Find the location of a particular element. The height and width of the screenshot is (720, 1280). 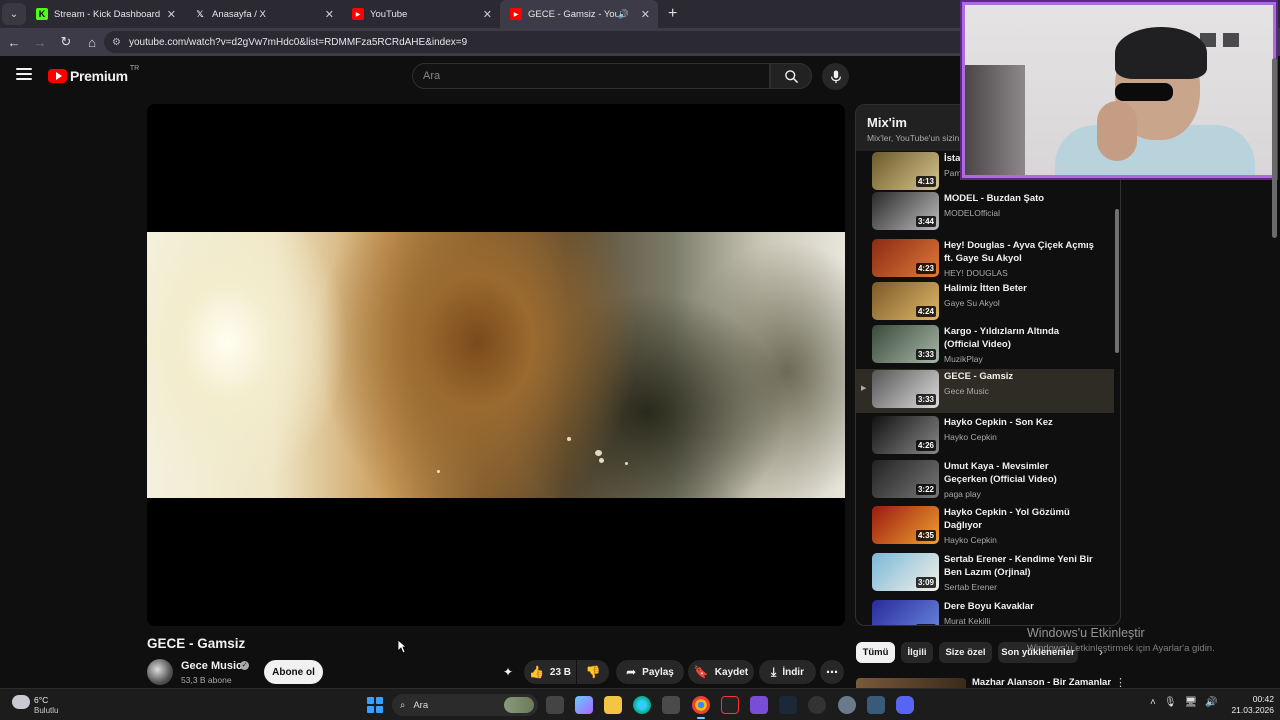

chip-all: Tümü is located at coordinates (875, 652).